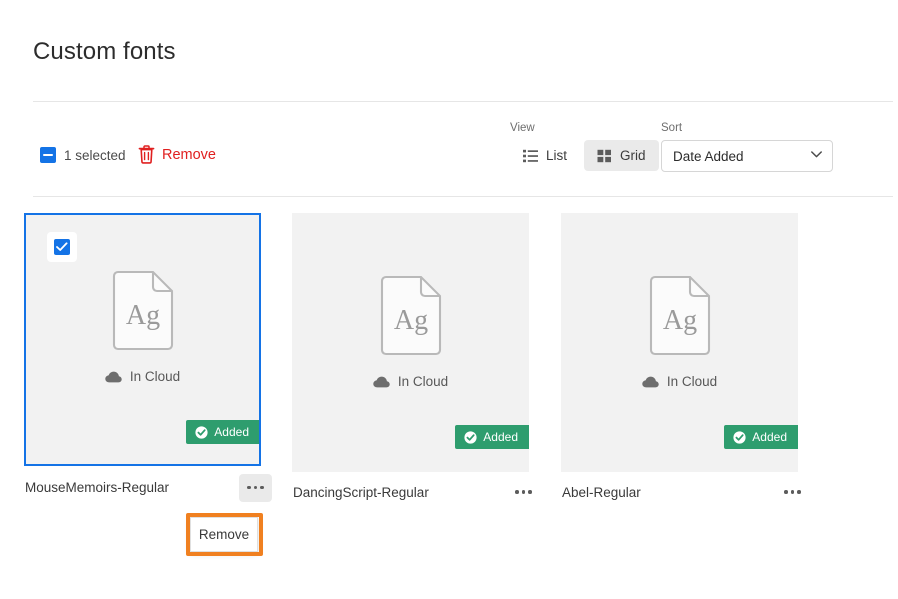 Image resolution: width=898 pixels, height=599 pixels. What do you see at coordinates (681, 492) in the screenshot?
I see `font-card-footer: Abel-Regular` at bounding box center [681, 492].